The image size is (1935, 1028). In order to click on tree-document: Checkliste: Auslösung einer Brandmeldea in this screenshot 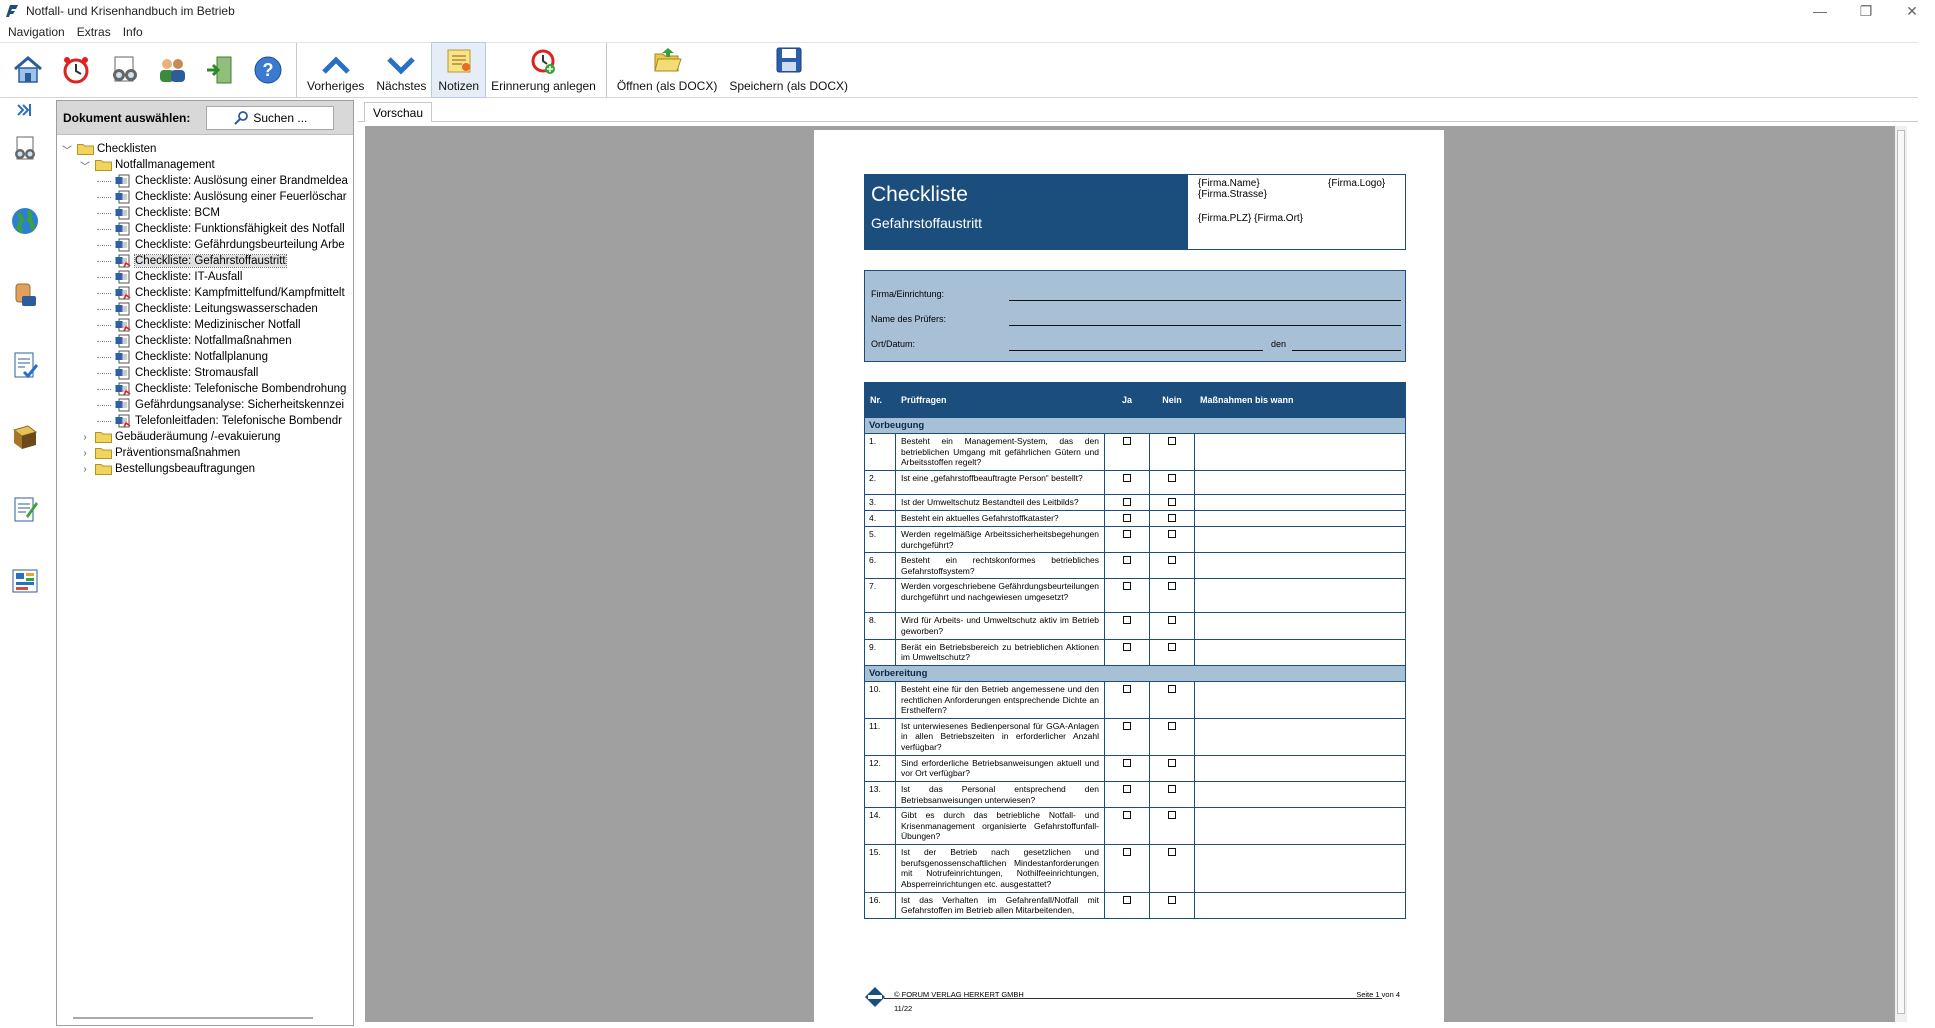, I will do `click(222, 181)`.